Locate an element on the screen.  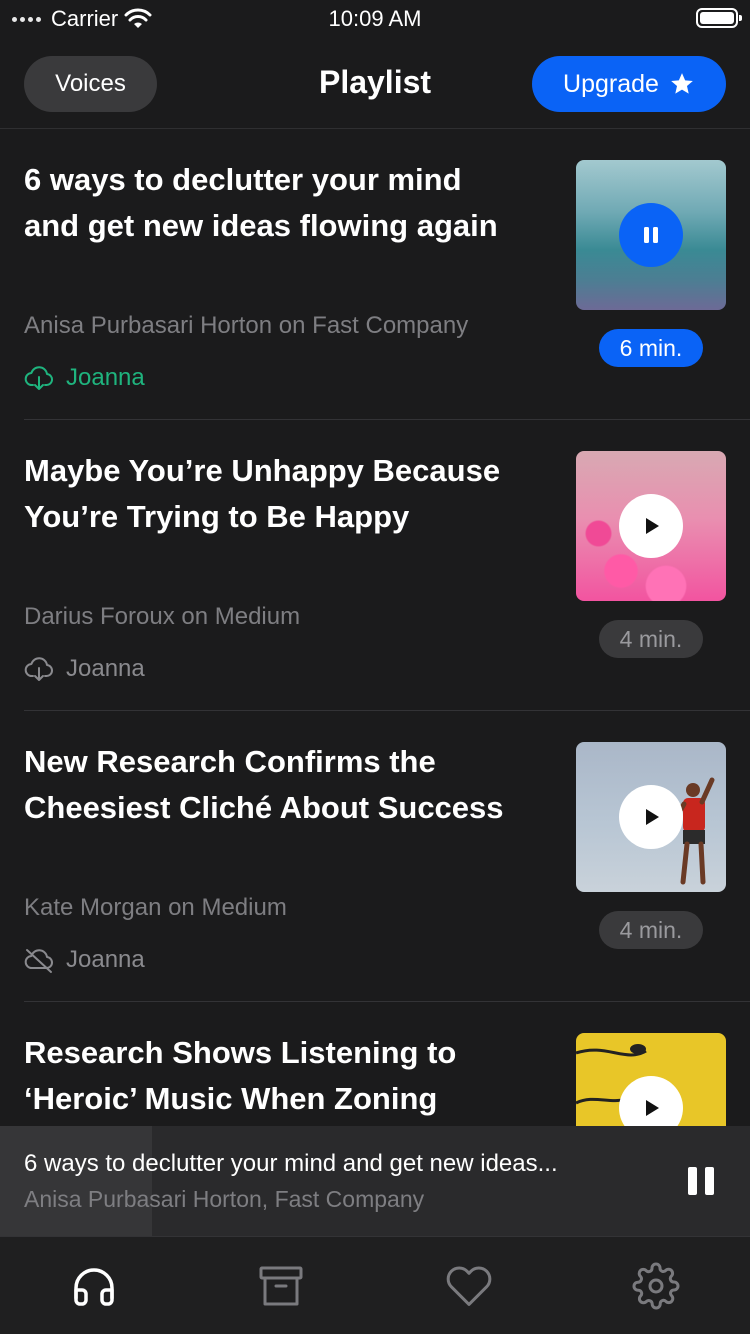
gear-icon is located at coordinates (656, 1285).